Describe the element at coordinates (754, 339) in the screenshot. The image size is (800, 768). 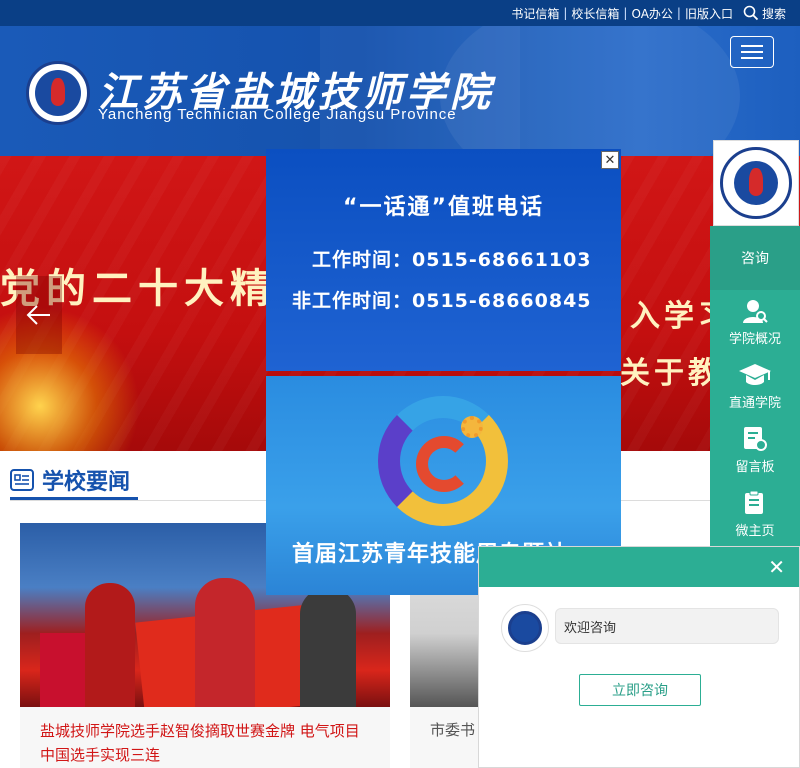
I see `side-item-label: 学院概况` at that location.